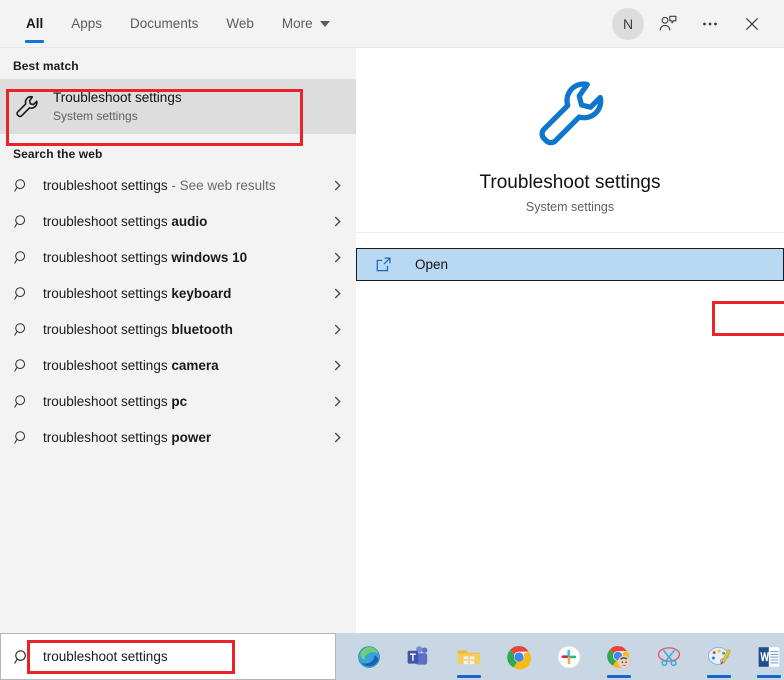  I want to click on suggestion-row: troubleshoot settings windows 10, so click(178, 257).